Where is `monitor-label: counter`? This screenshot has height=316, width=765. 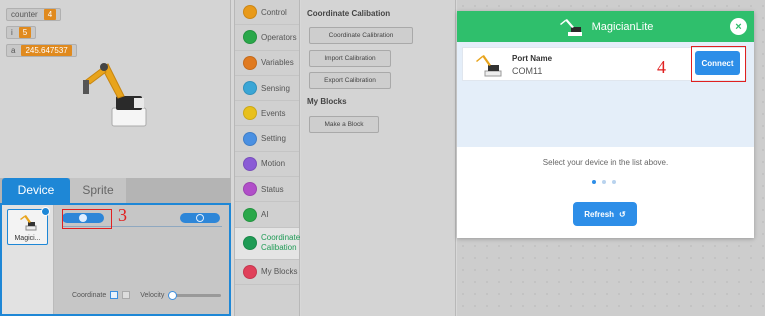
monitor-label: counter is located at coordinates (24, 14).